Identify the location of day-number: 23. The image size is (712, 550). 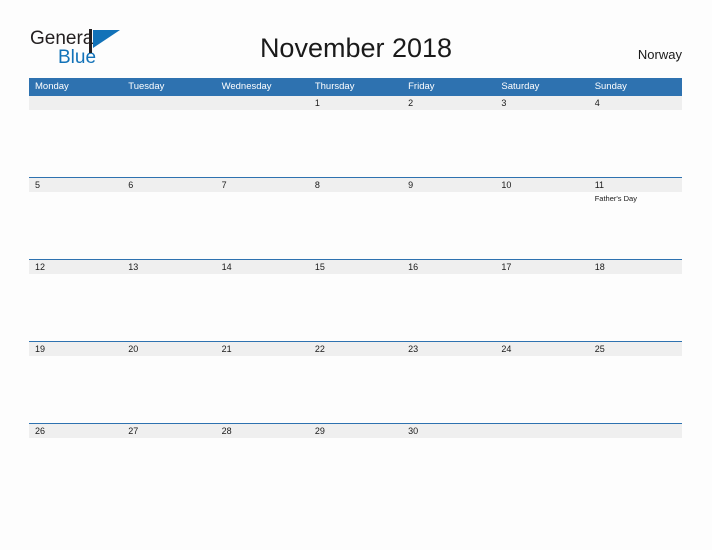
(448, 349).